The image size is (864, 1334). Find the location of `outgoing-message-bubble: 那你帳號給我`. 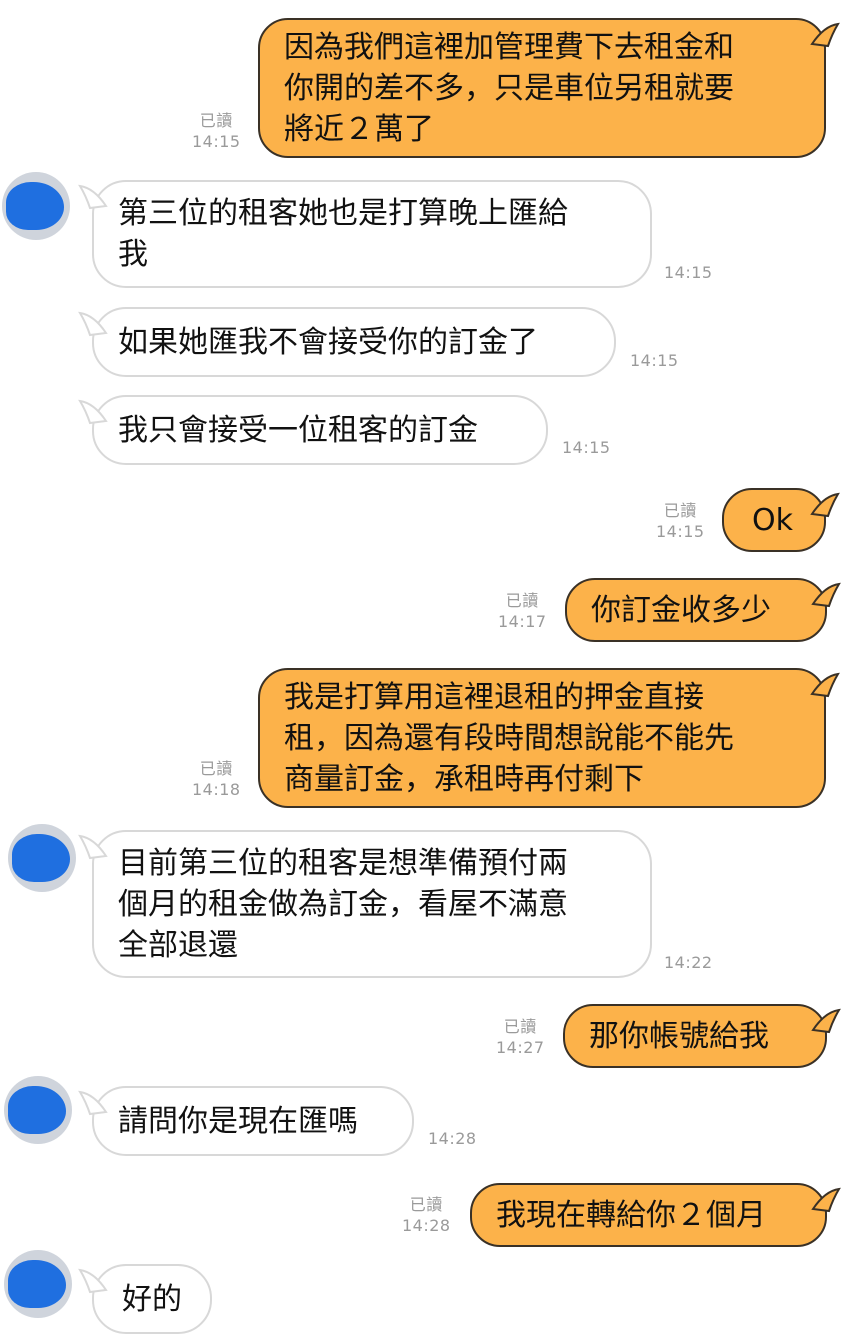

outgoing-message-bubble: 那你帳號給我 is located at coordinates (695, 1036).